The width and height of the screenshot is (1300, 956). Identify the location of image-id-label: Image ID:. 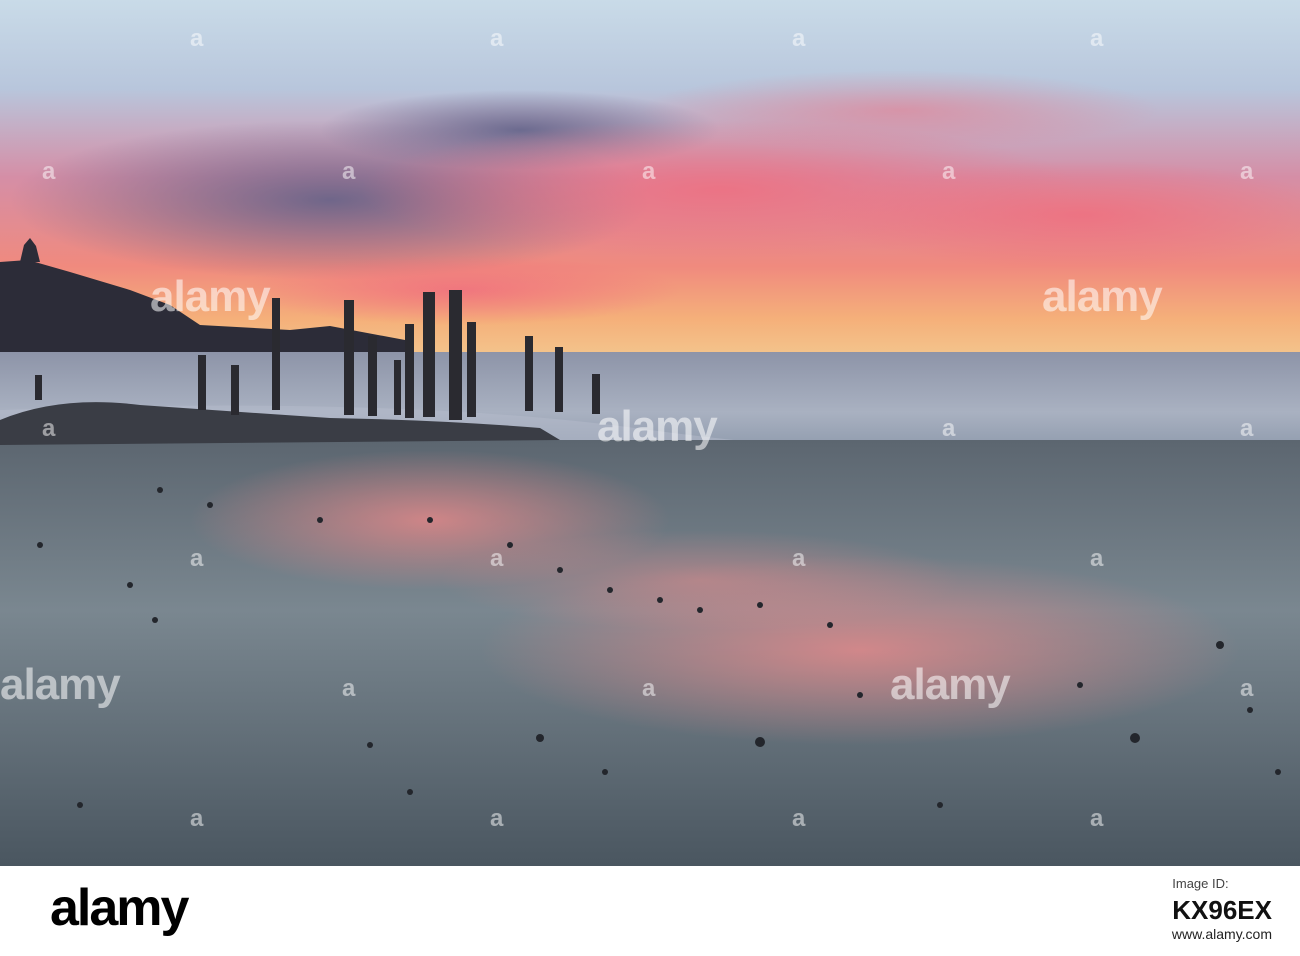
(1200, 883).